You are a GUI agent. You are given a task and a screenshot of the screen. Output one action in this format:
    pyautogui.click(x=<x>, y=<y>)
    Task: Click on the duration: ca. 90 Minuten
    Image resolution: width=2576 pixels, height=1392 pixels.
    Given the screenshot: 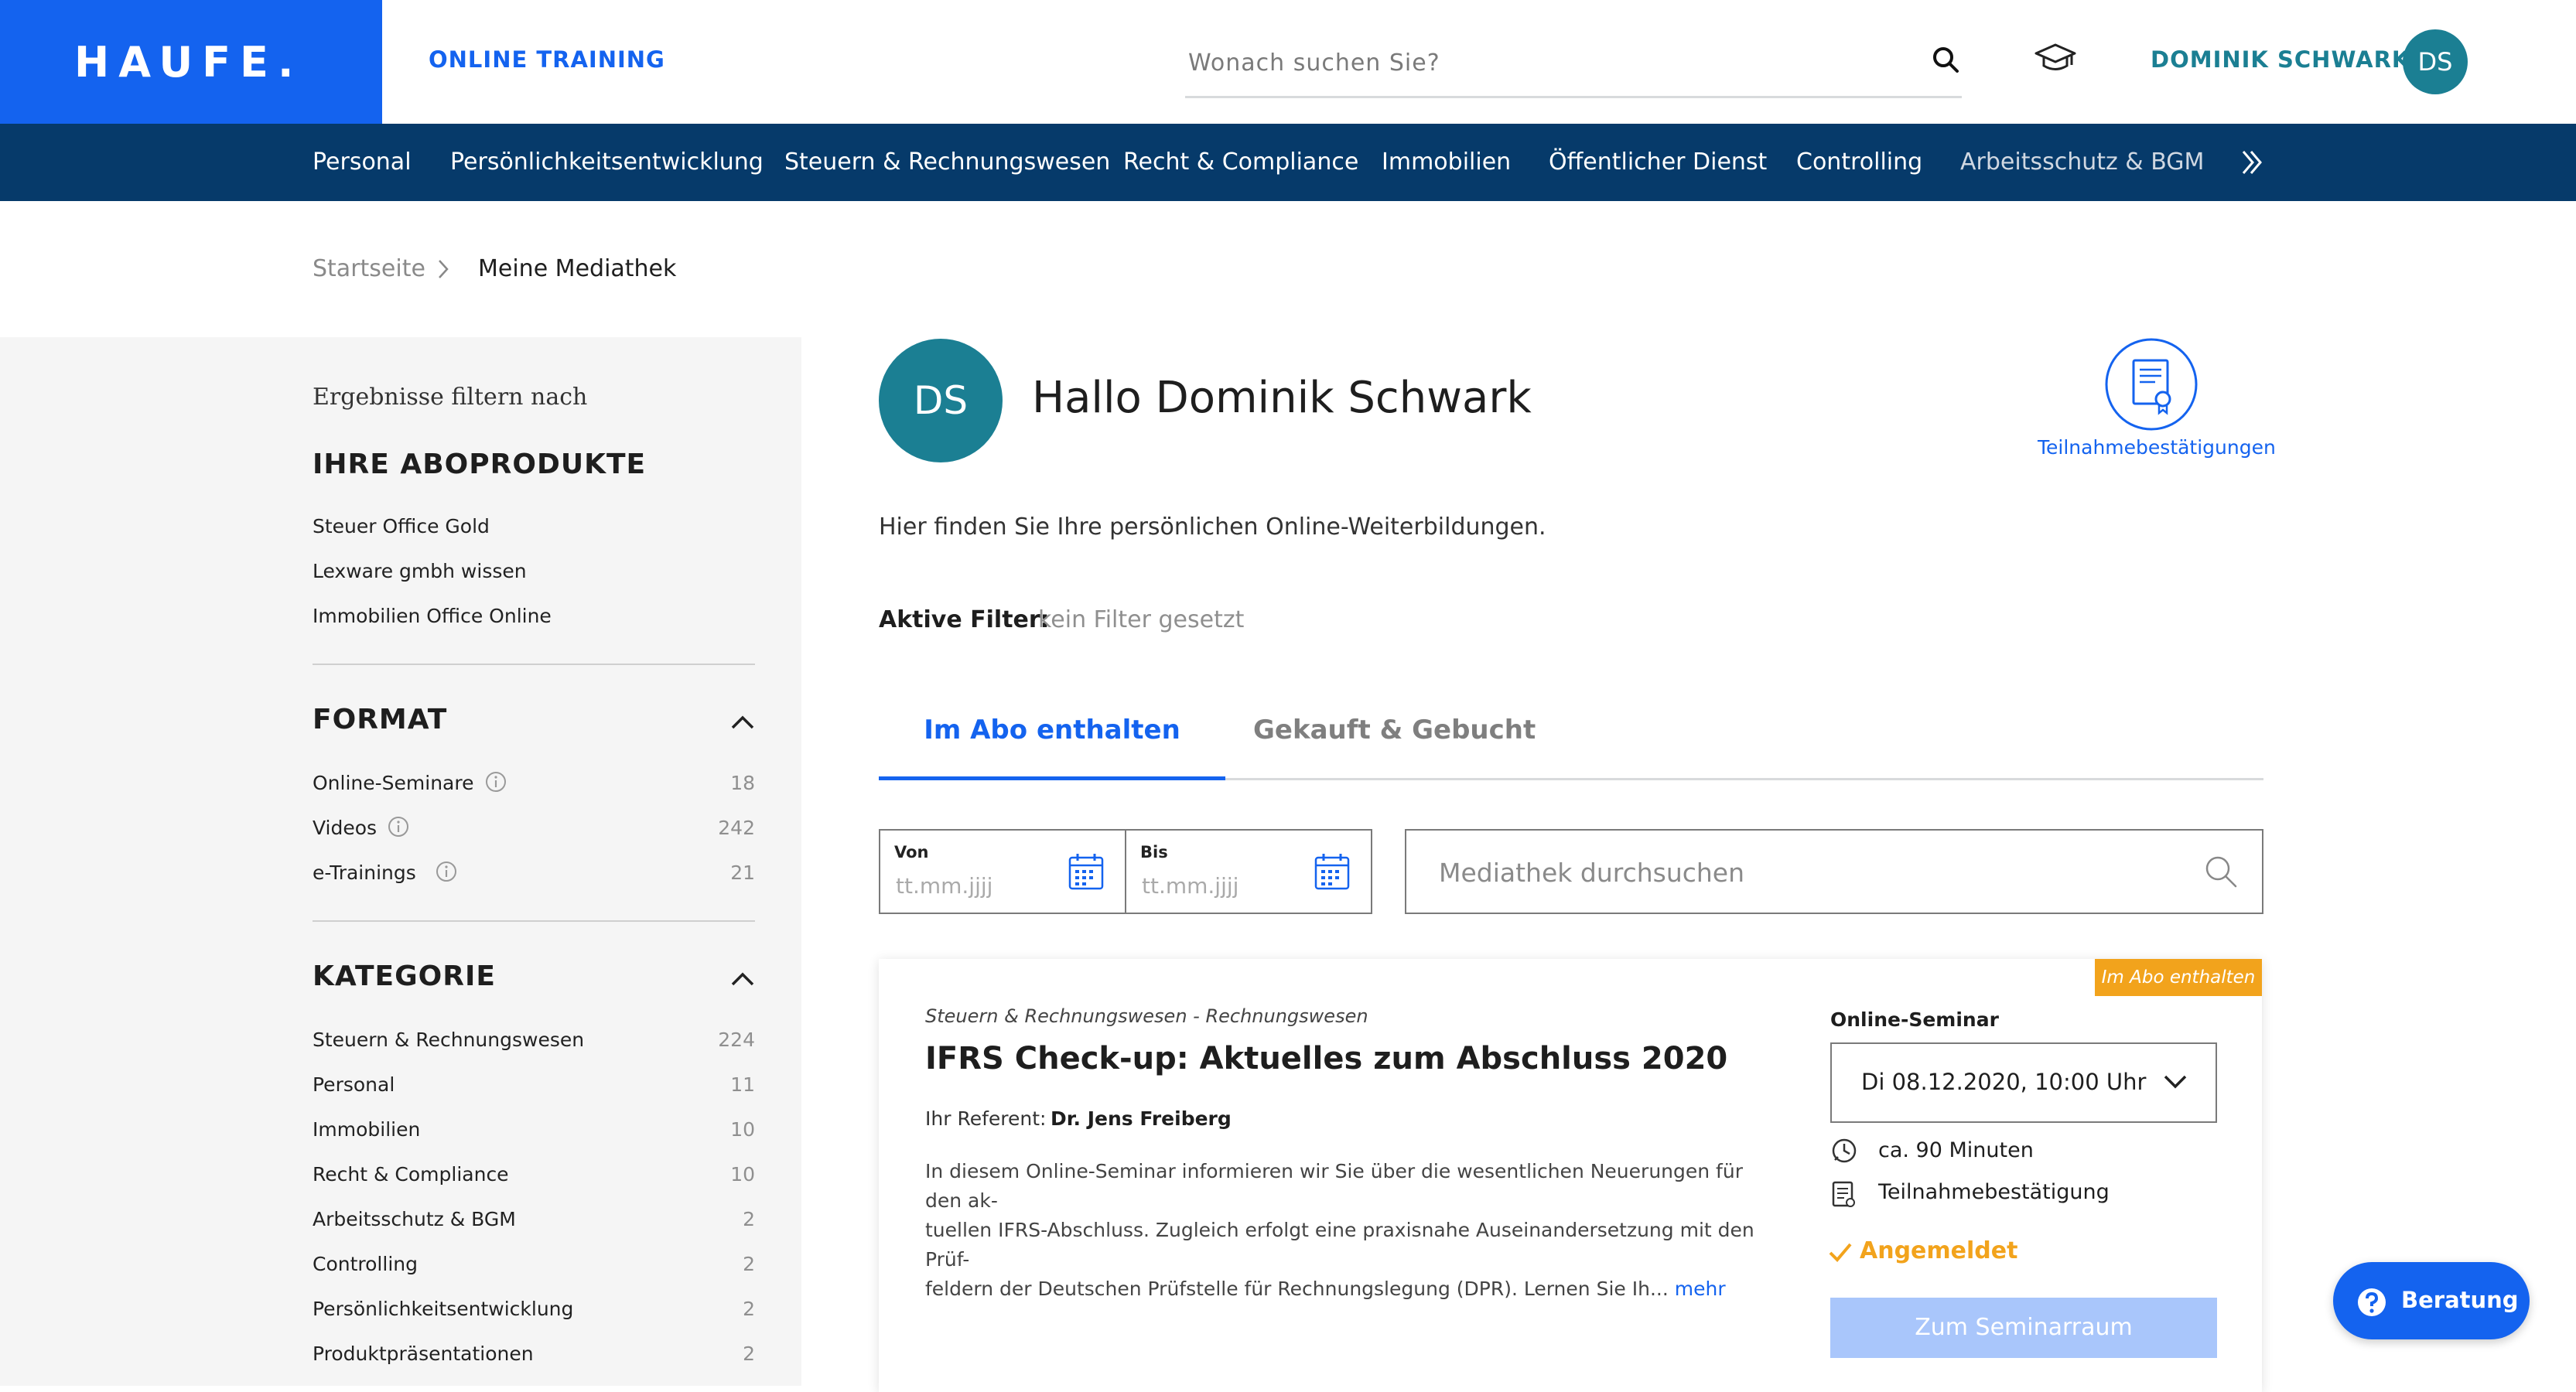 What is the action you would take?
    pyautogui.click(x=1956, y=1150)
    